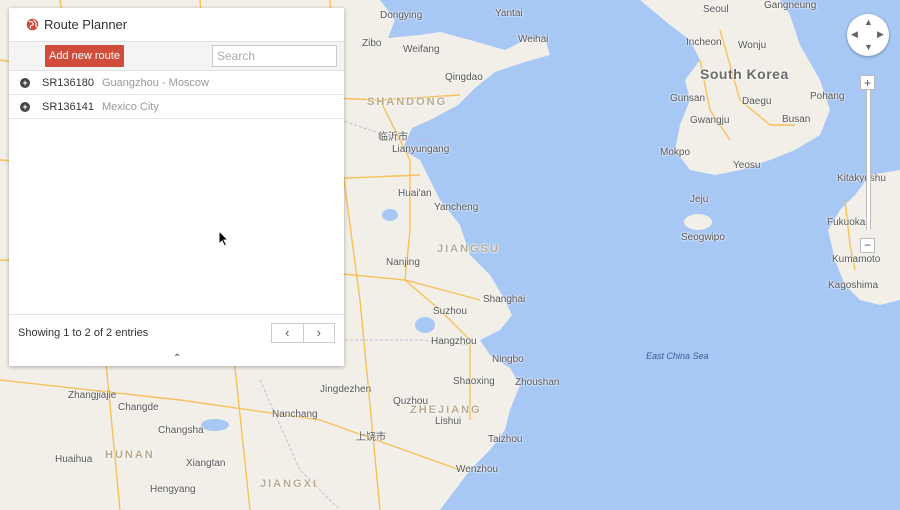 The image size is (900, 510). Describe the element at coordinates (448, 421) in the screenshot. I see `map-label-lishui: Lishui` at that location.